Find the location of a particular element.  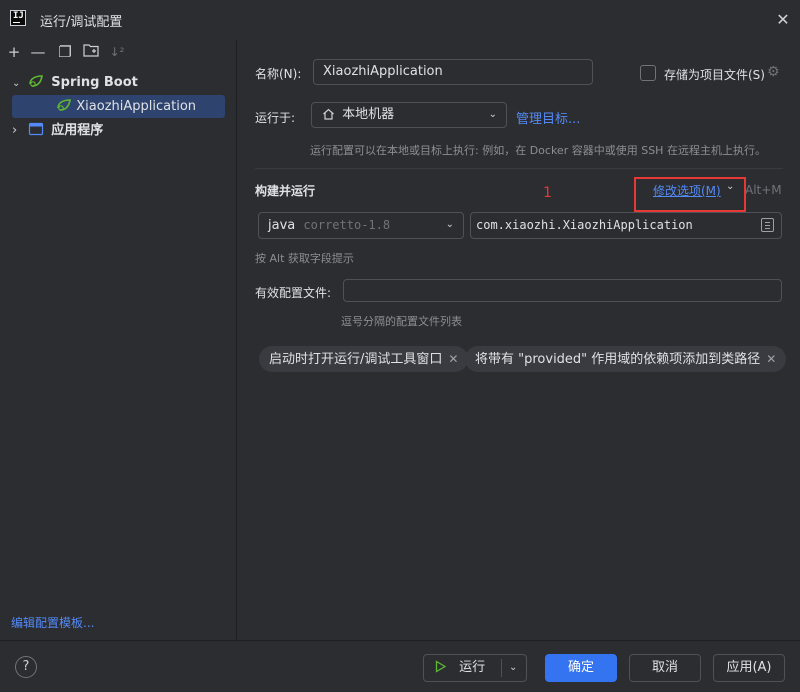

intellij-icon: IJ is located at coordinates (18, 18).